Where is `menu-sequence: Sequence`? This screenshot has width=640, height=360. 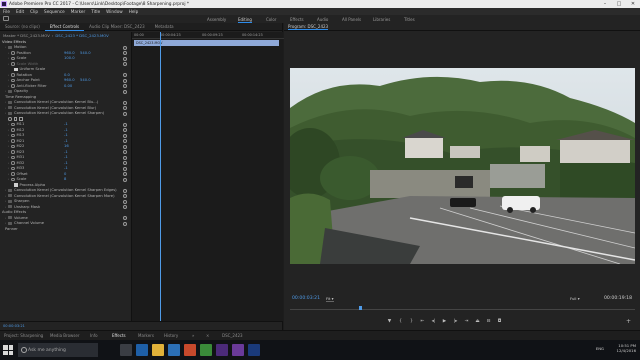 menu-sequence: Sequence is located at coordinates (54, 11).